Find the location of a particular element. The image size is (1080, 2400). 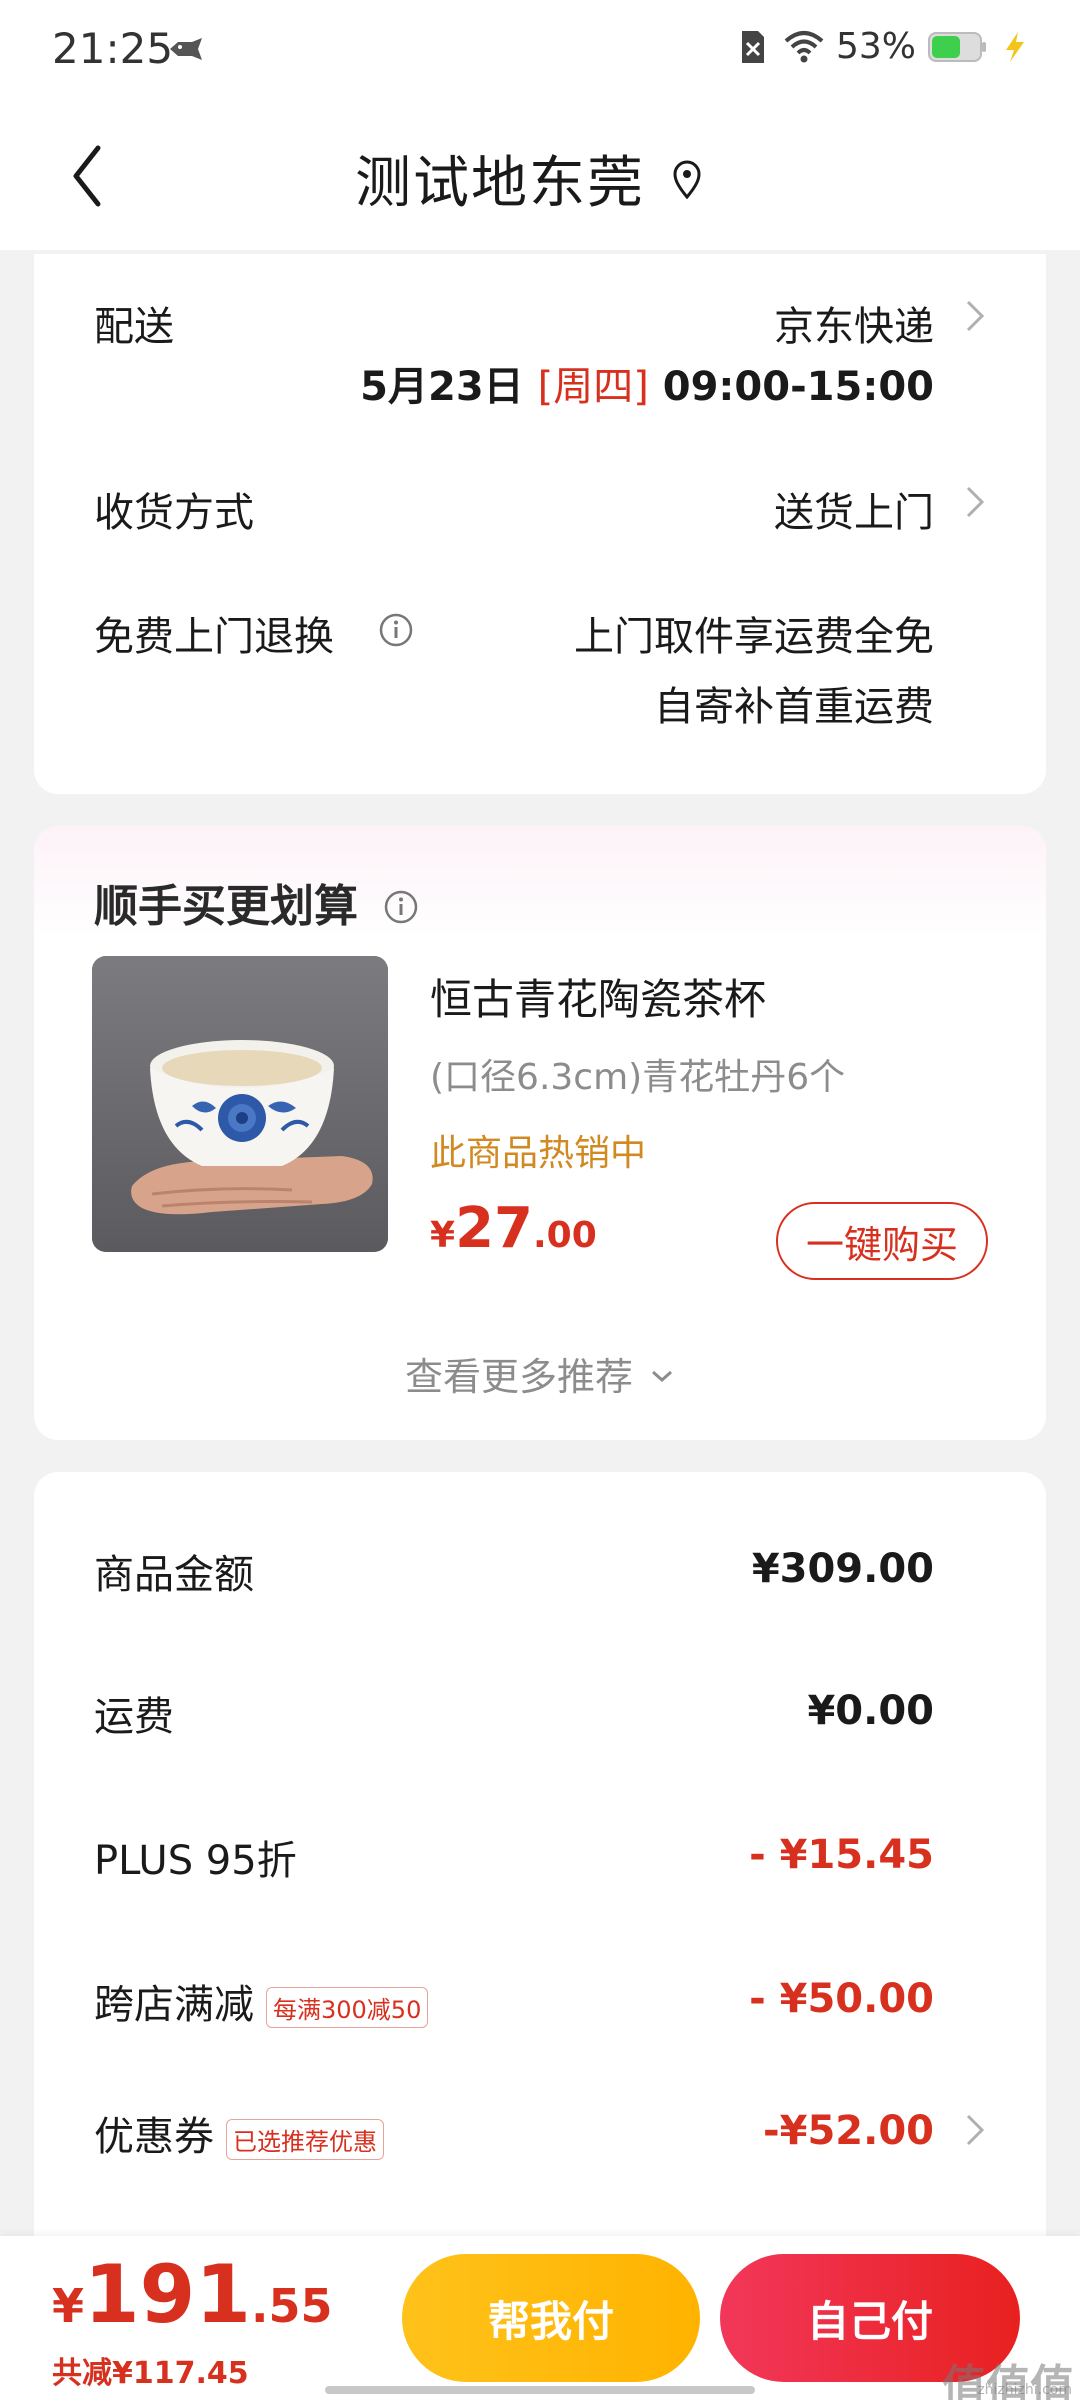

teacup-image is located at coordinates (240, 1104).